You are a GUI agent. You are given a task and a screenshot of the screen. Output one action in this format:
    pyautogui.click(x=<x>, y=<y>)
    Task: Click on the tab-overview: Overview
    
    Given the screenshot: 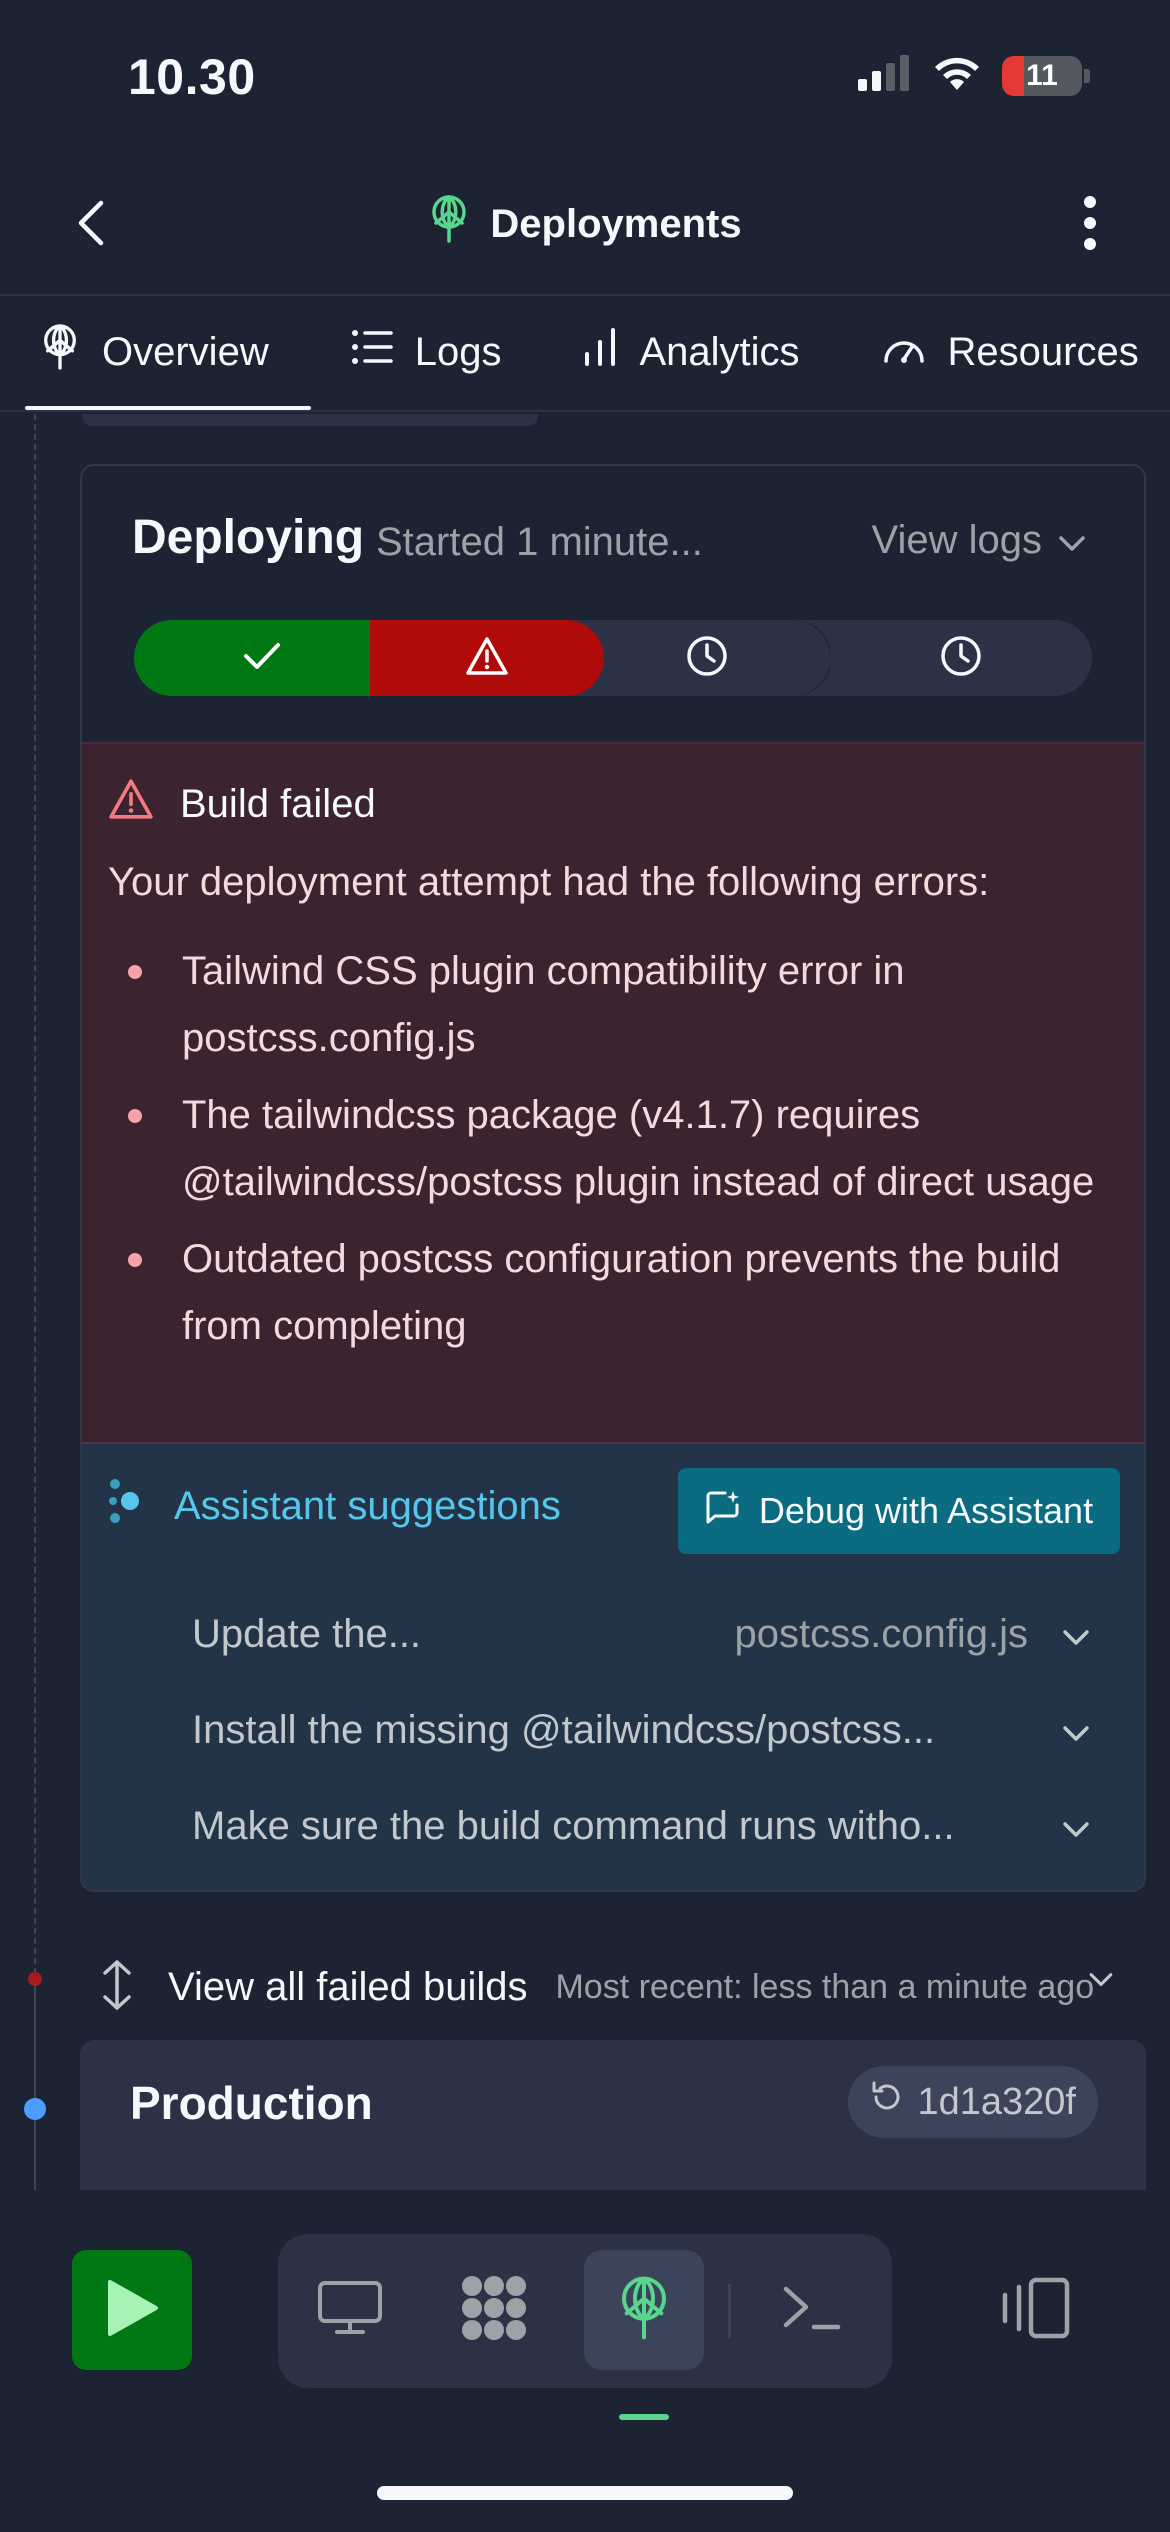 What is the action you would take?
    pyautogui.click(x=155, y=353)
    